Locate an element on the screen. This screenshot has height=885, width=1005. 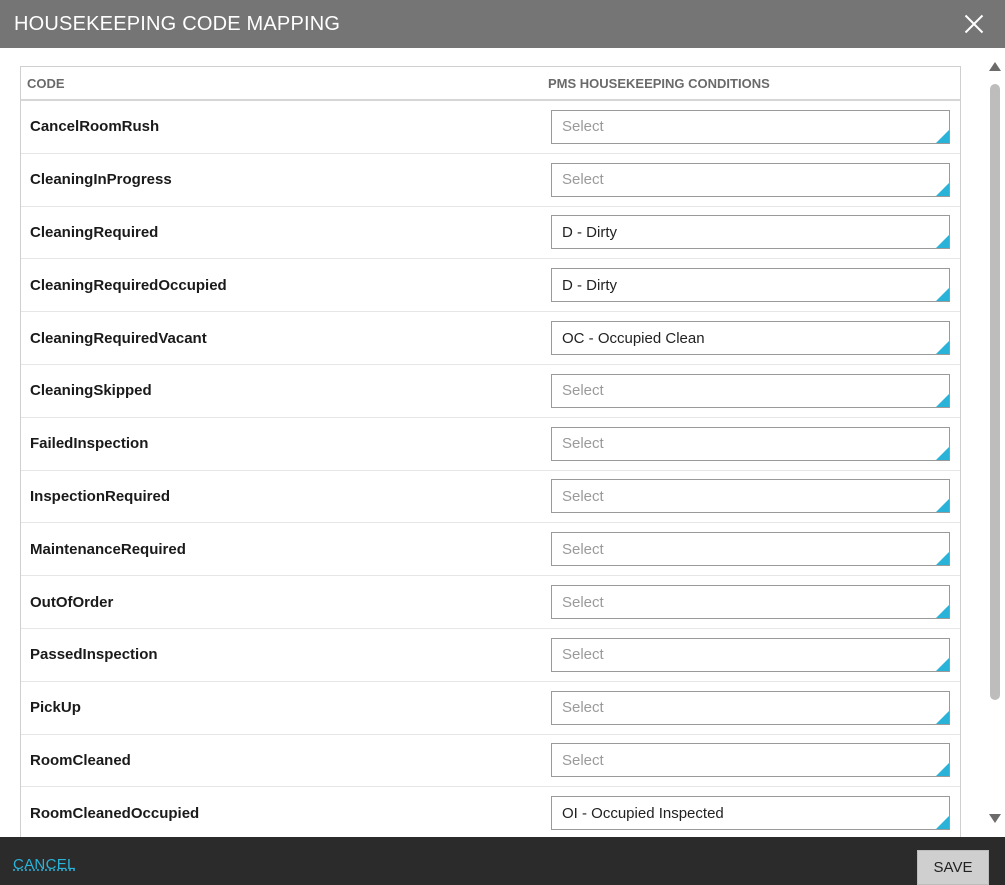
column-header-conditions: PMS HOUSEKEEPING CONDITIONS is located at coordinates (659, 83).